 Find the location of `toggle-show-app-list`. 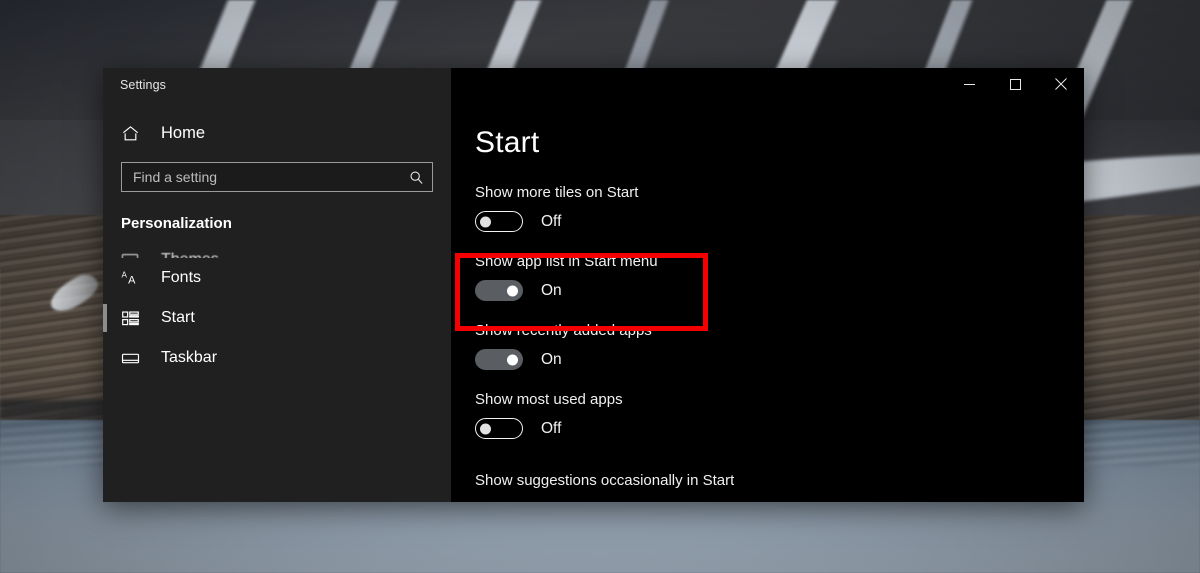

toggle-show-app-list is located at coordinates (499, 290).